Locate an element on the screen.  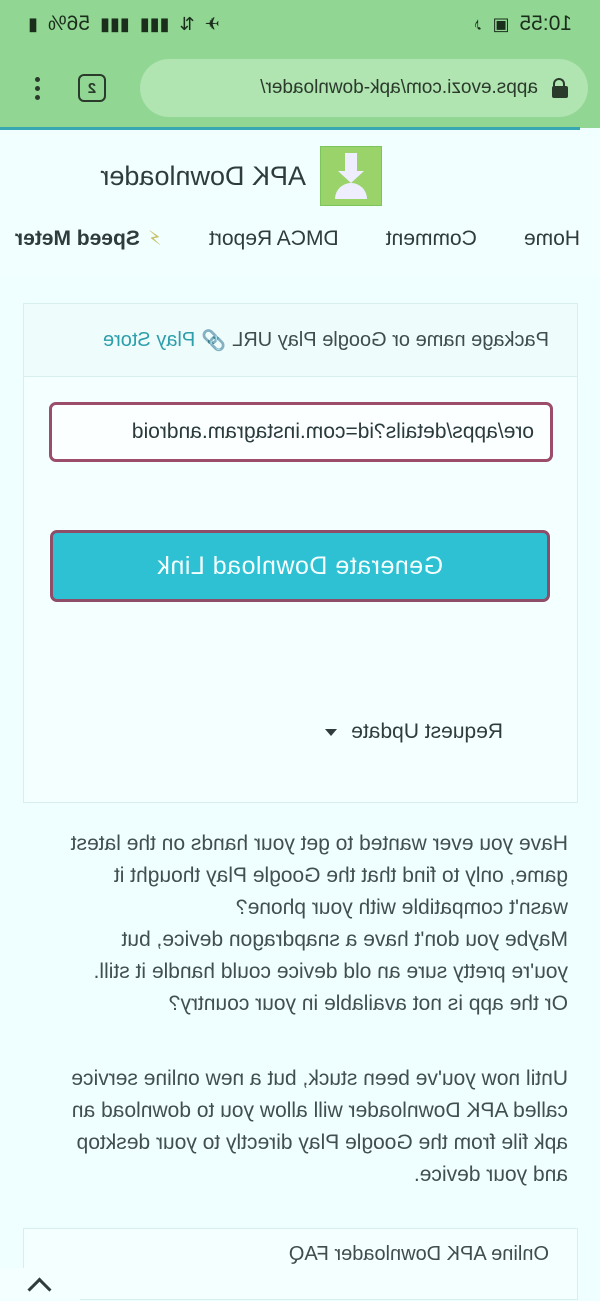
request-update-toggle: Request Update is located at coordinates (414, 732).